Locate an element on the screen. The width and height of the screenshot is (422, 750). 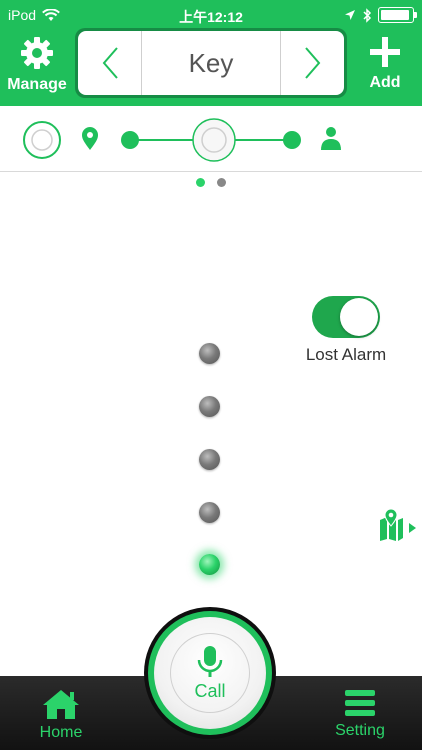
map-pin-icon is located at coordinates (398, 524).